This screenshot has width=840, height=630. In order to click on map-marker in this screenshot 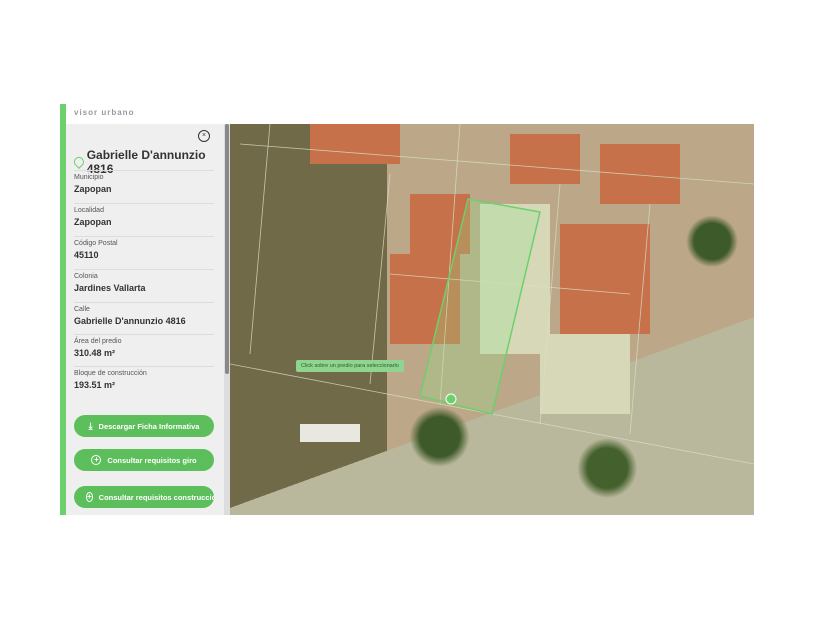, I will do `click(451, 399)`.